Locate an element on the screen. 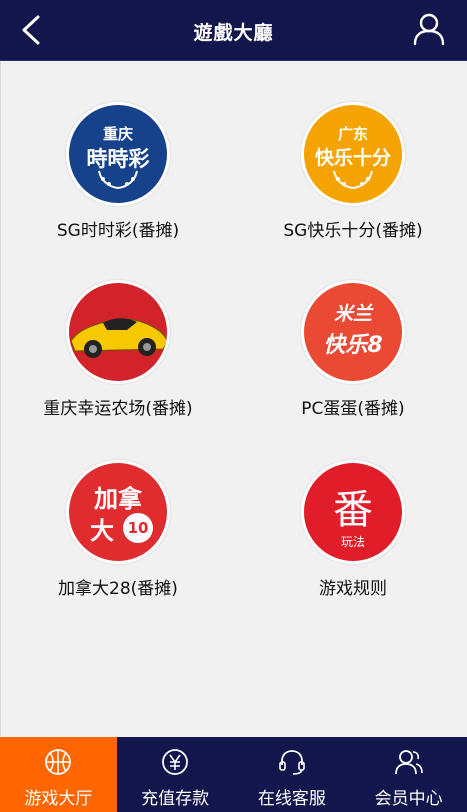 This screenshot has height=812, width=467. tab-label: 游戏大厅 is located at coordinates (58, 799).